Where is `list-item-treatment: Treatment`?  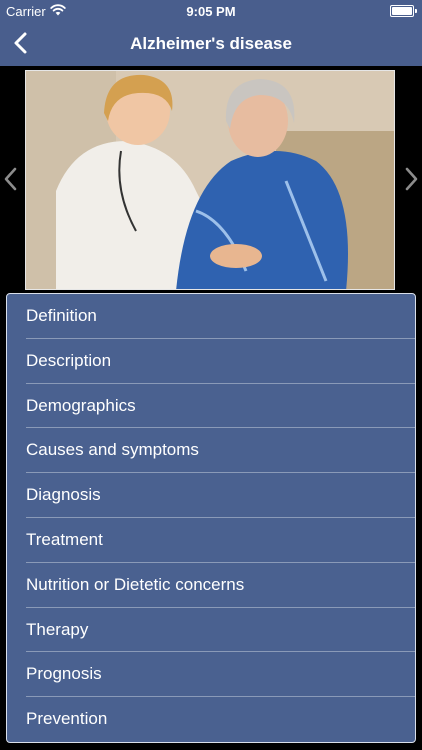 list-item-treatment: Treatment is located at coordinates (211, 540).